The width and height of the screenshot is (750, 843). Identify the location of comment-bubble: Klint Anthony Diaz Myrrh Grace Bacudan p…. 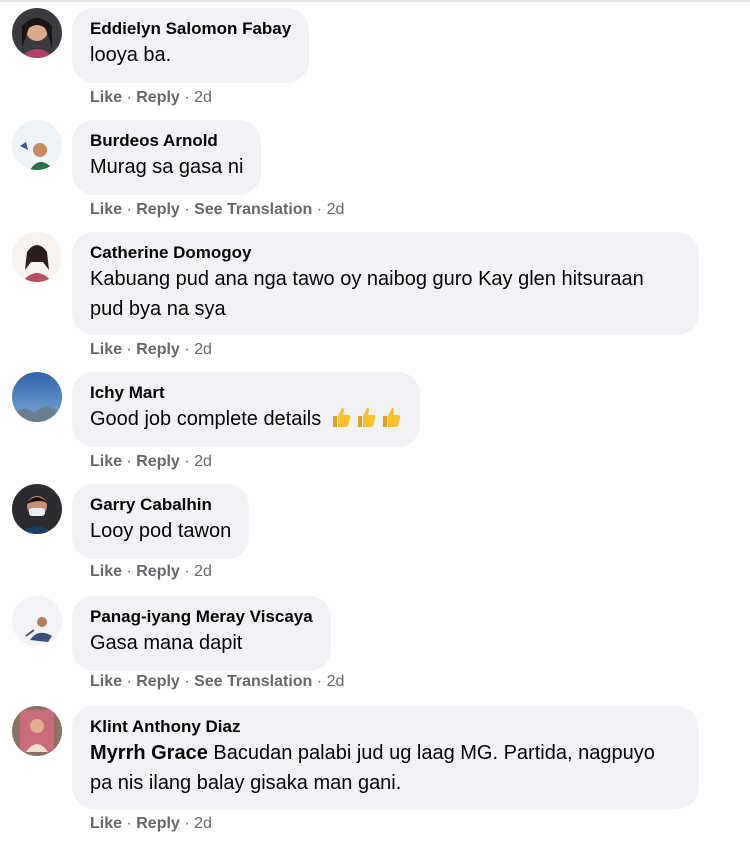
(385, 757).